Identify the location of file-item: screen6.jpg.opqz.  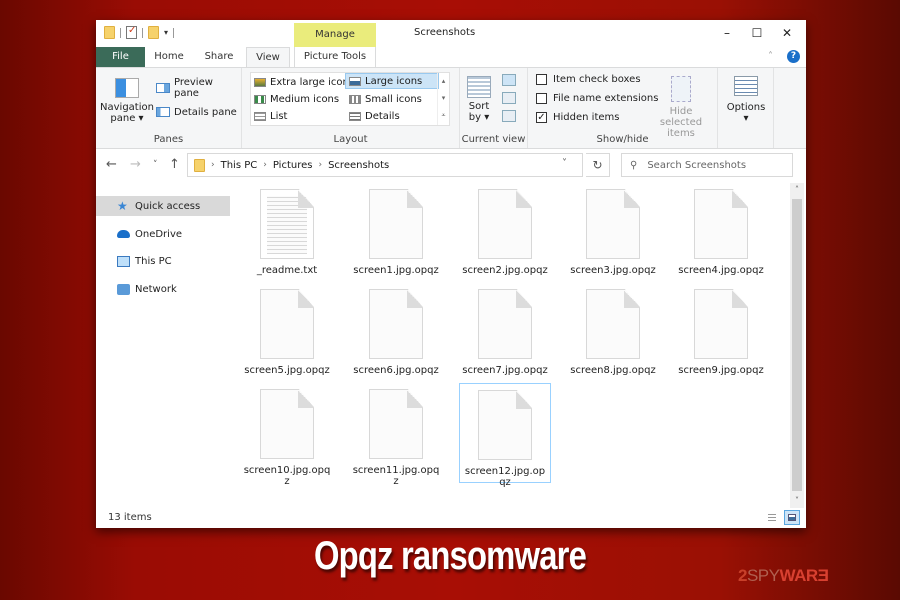
(396, 333).